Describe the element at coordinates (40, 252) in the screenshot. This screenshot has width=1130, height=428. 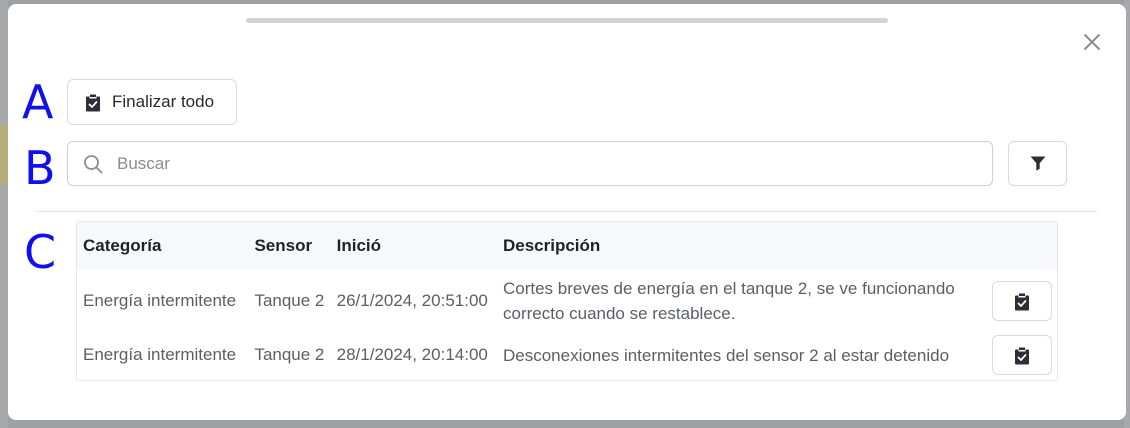
I see `annotation-marker-c: C` at that location.